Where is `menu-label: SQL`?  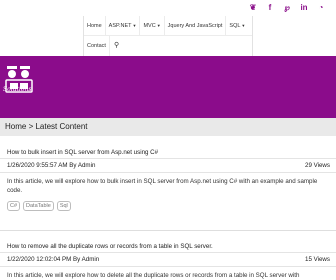
menu-label: SQL is located at coordinates (235, 25).